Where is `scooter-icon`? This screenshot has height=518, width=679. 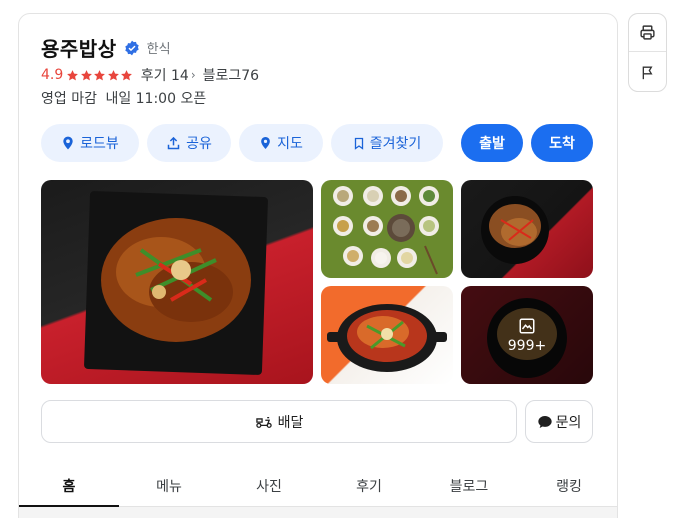
scooter-icon is located at coordinates (263, 422).